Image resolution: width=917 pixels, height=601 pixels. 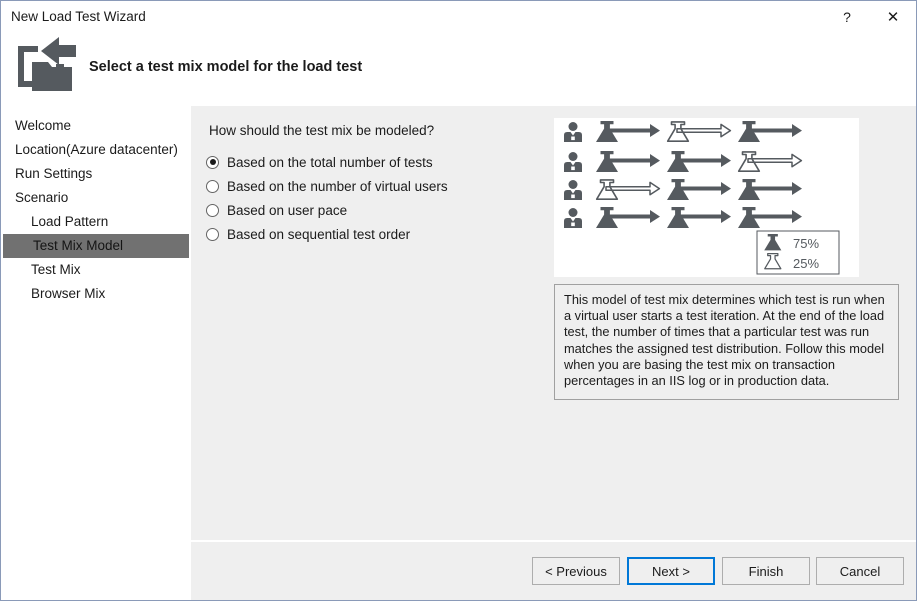 What do you see at coordinates (287, 210) in the screenshot?
I see `radio-option-label: Based on user pace` at bounding box center [287, 210].